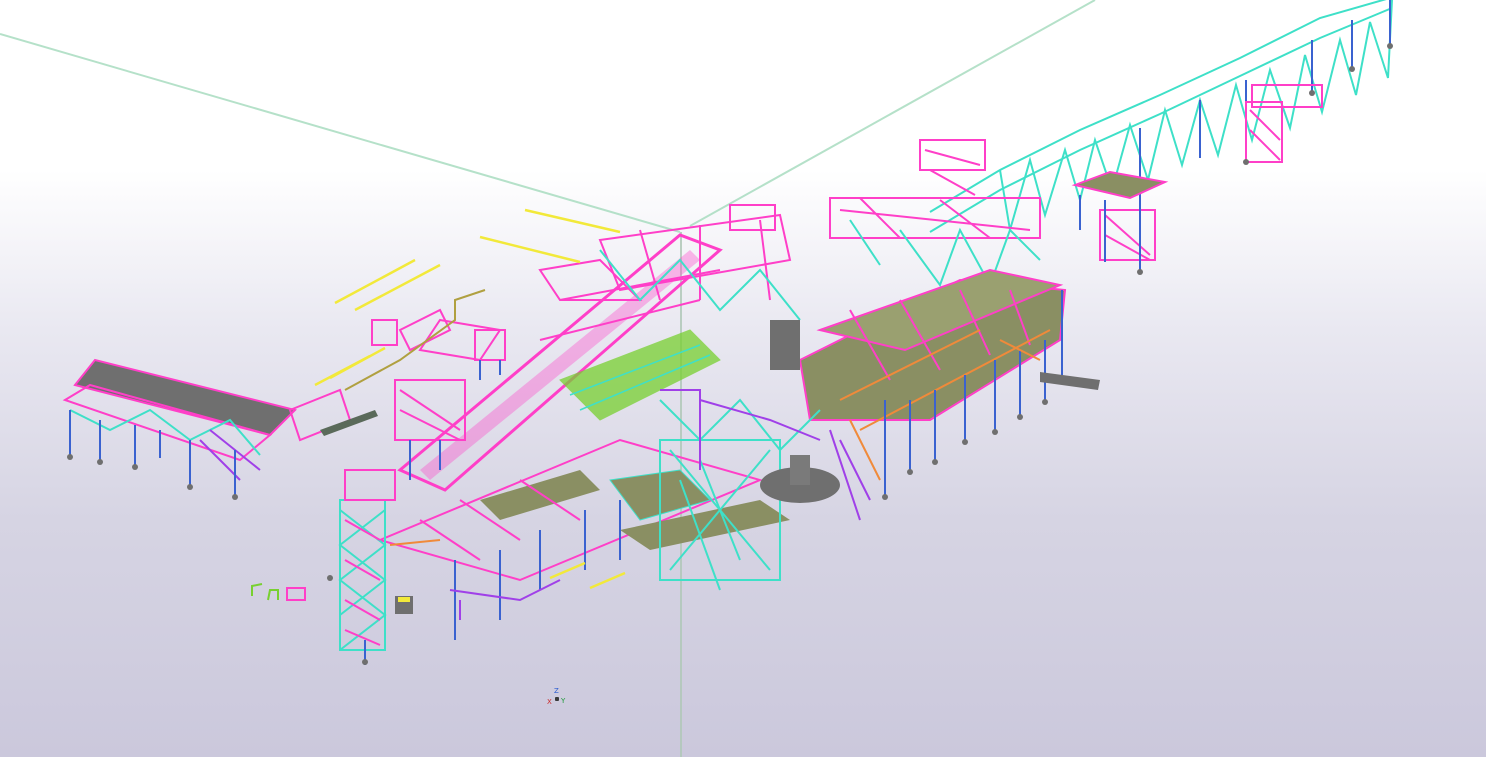  I want to click on axis-x-label: X, so click(549, 702).